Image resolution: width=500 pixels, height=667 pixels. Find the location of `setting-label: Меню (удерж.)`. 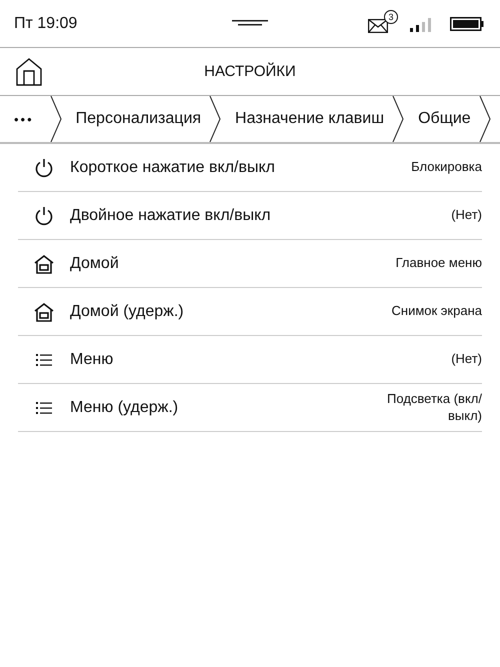

setting-label: Меню (удерж.) is located at coordinates (125, 407).